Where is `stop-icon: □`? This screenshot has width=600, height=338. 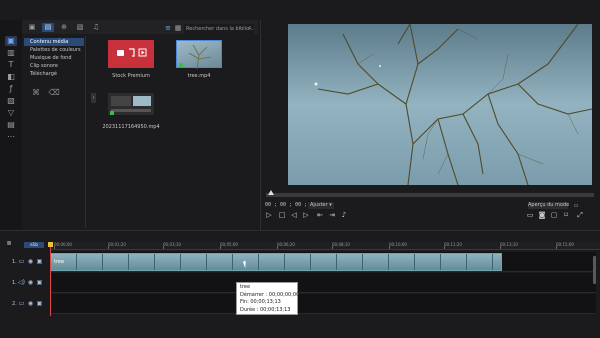 stop-icon: □ is located at coordinates (282, 215).